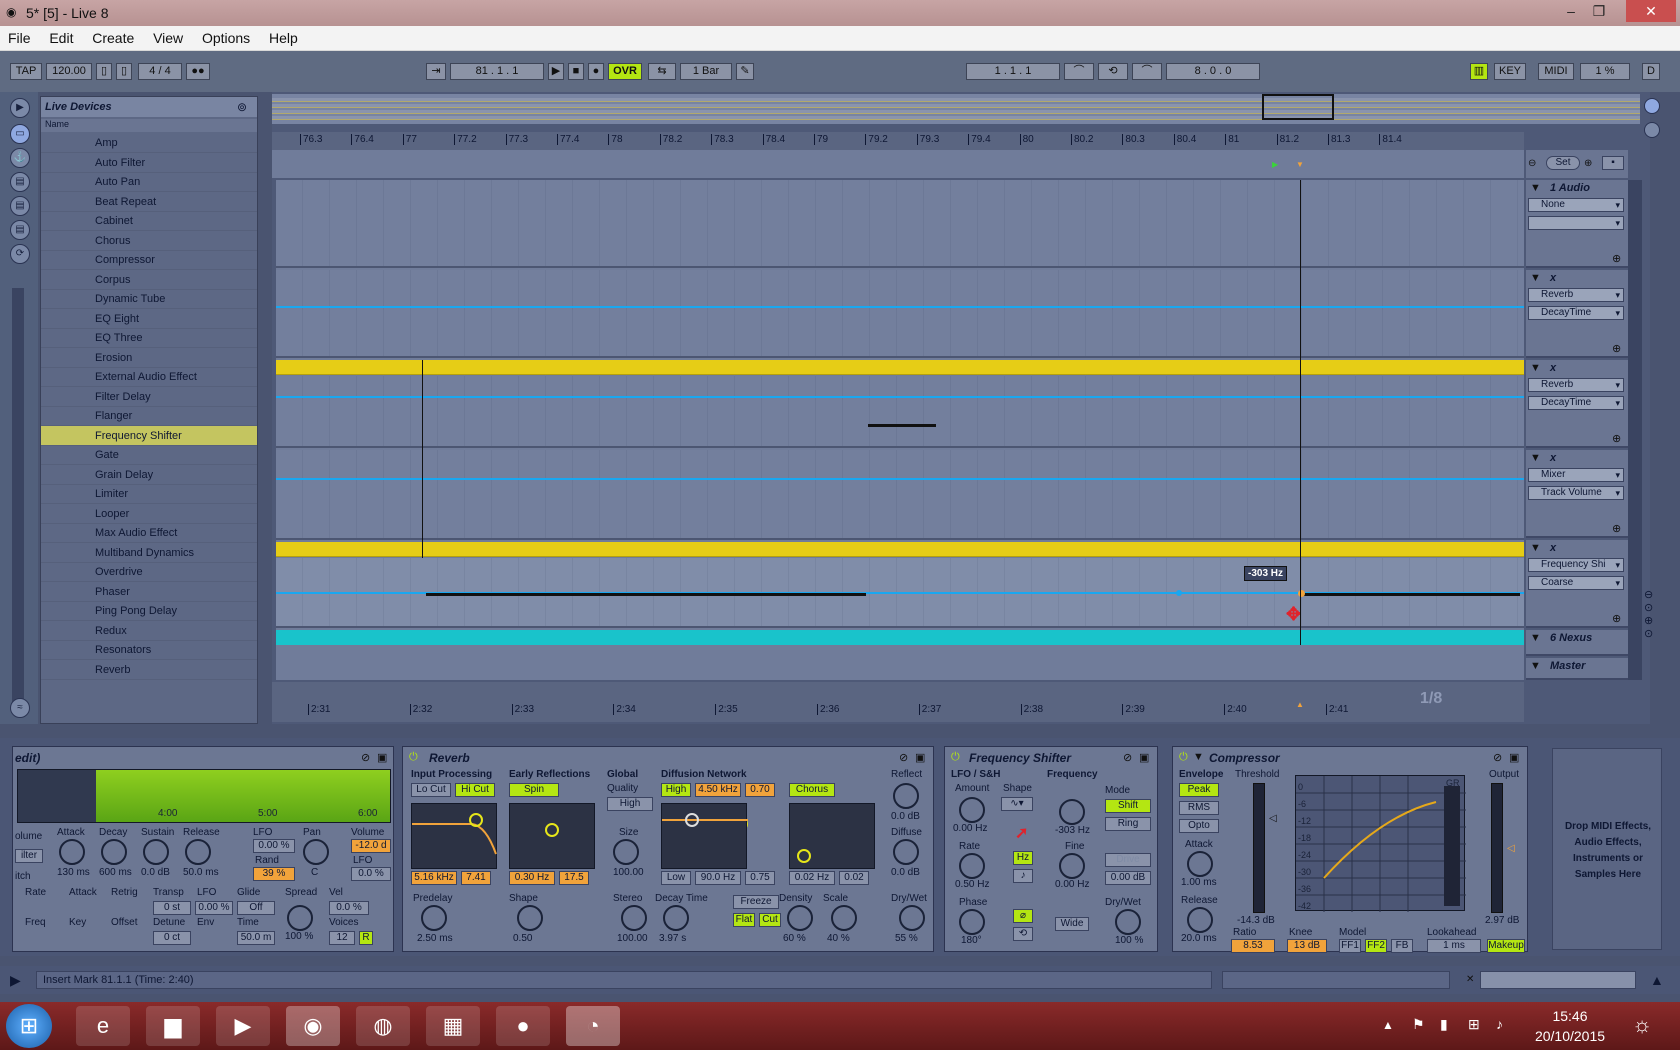 The width and height of the screenshot is (1680, 1050). What do you see at coordinates (149, 650) in the screenshot?
I see `browser-item: Resonators` at bounding box center [149, 650].